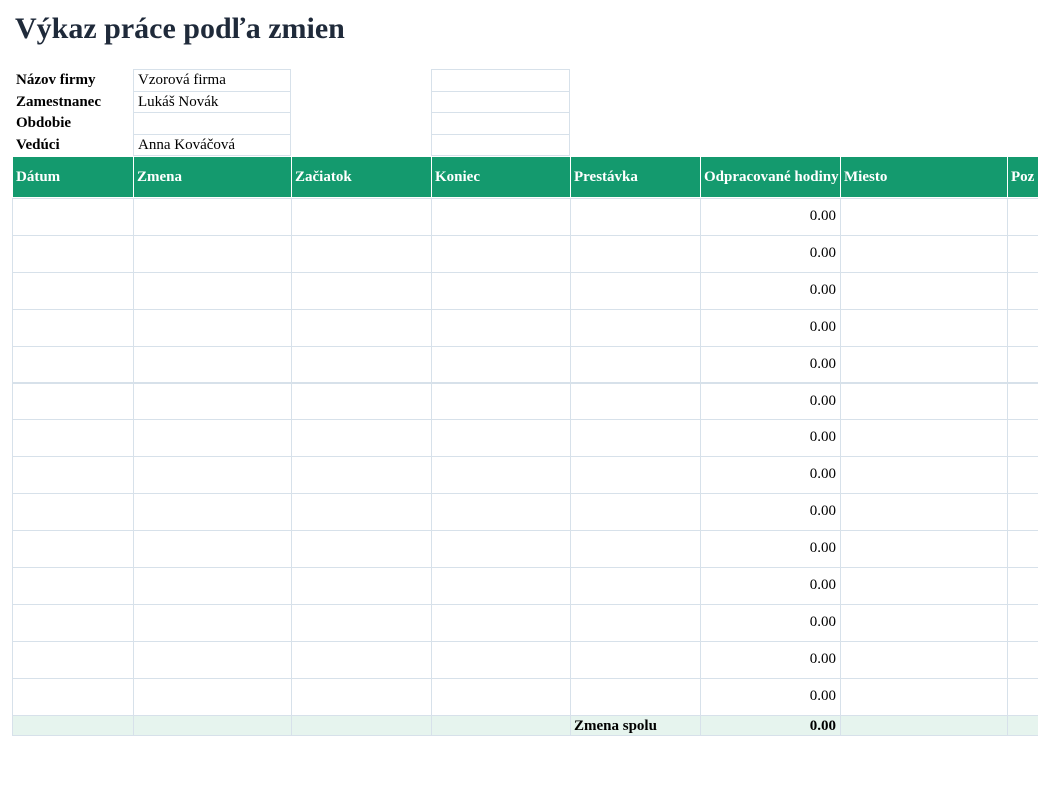 This screenshot has width=1038, height=800. I want to click on info-value-field, so click(212, 123).